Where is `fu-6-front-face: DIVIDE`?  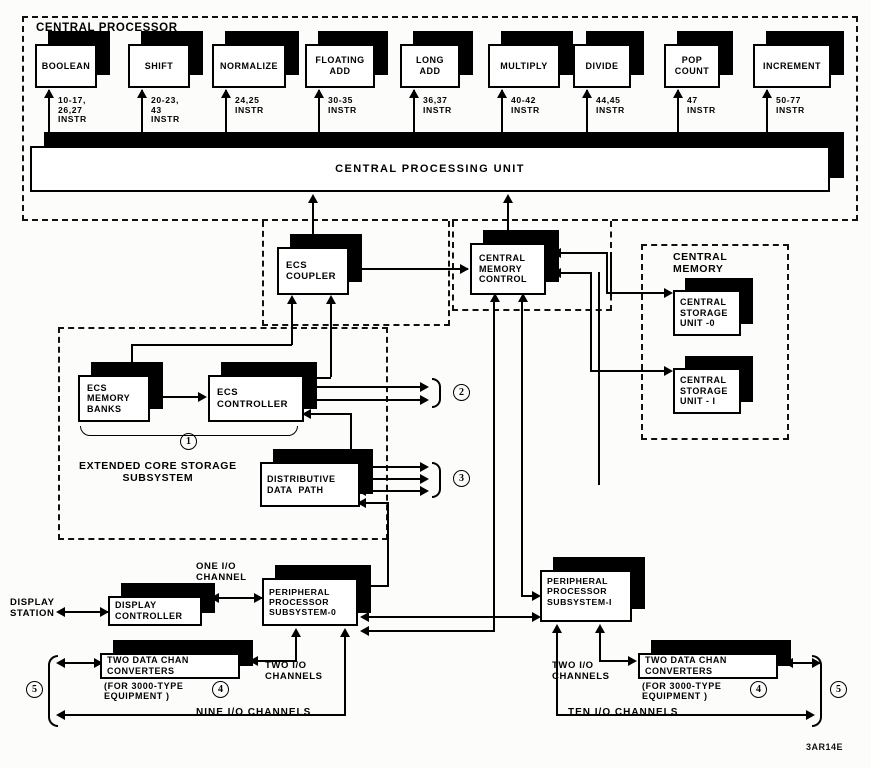 fu-6-front-face: DIVIDE is located at coordinates (602, 66).